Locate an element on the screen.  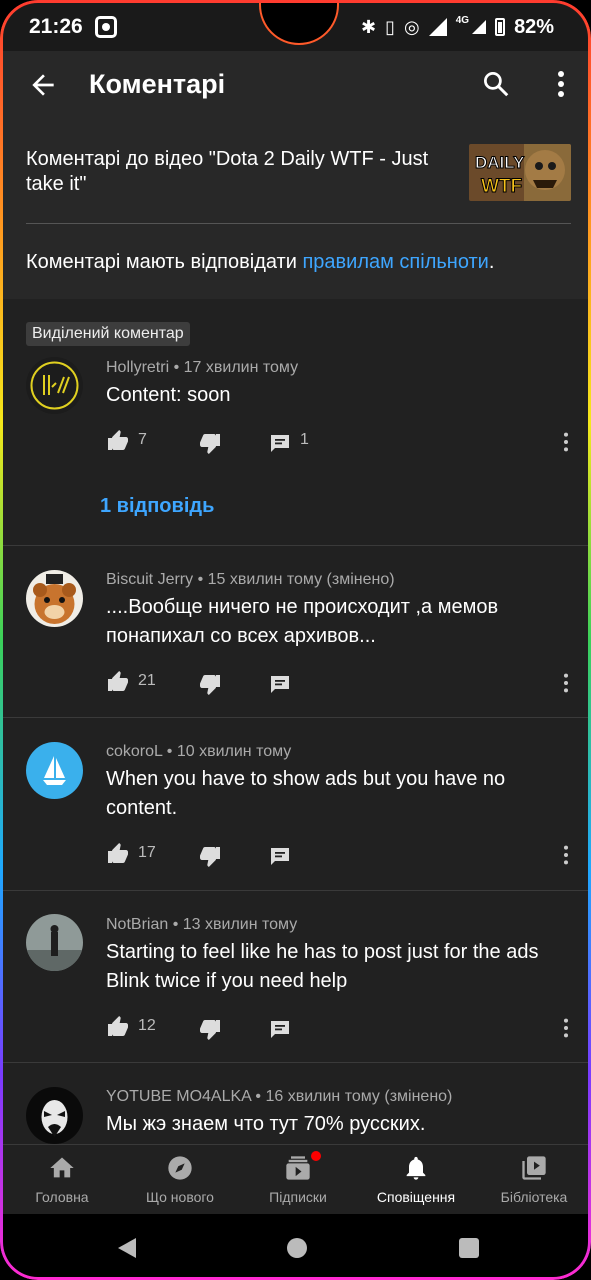
comment-author: Hollyretri is located at coordinates (137, 367).